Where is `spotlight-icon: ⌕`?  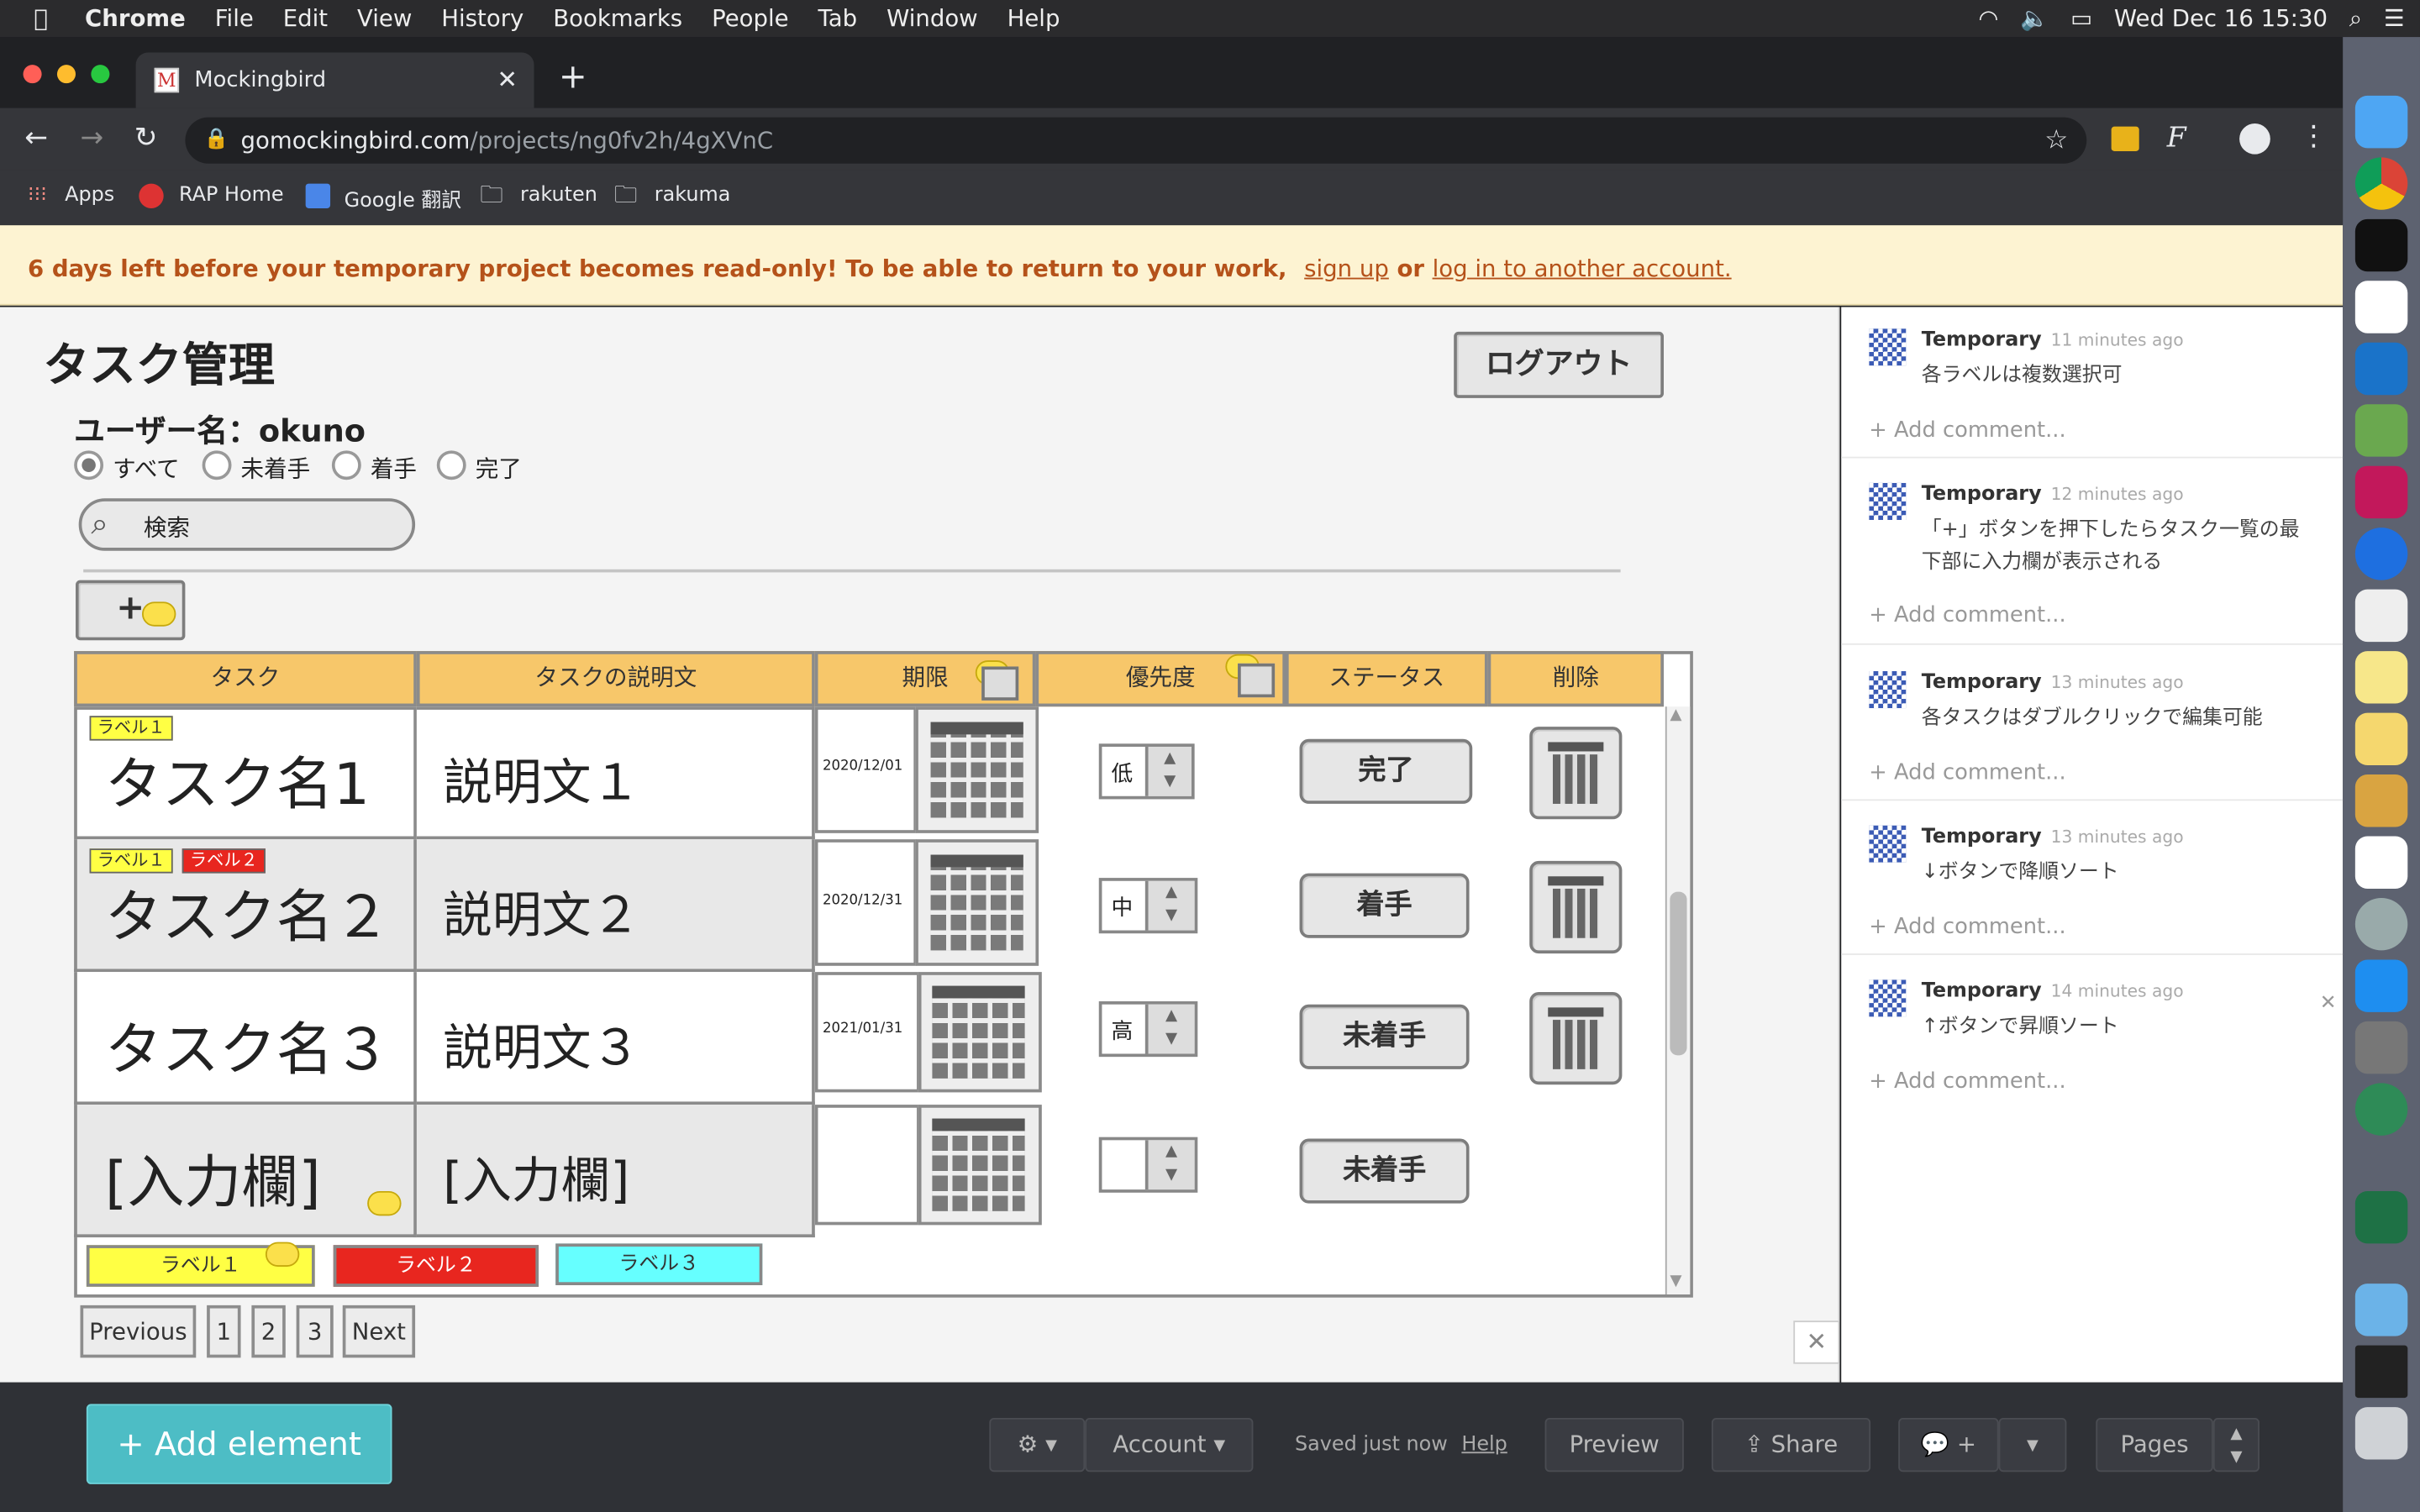 spotlight-icon: ⌕ is located at coordinates (2355, 19).